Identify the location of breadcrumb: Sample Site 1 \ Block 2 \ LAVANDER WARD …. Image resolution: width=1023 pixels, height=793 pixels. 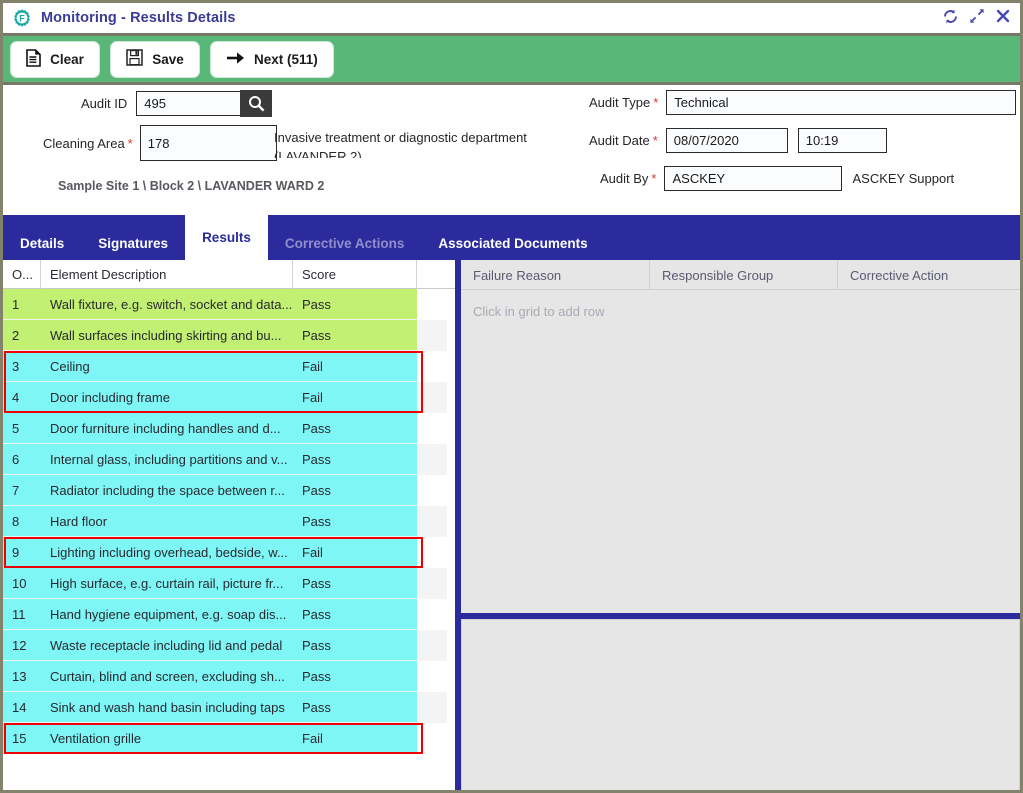
(191, 186).